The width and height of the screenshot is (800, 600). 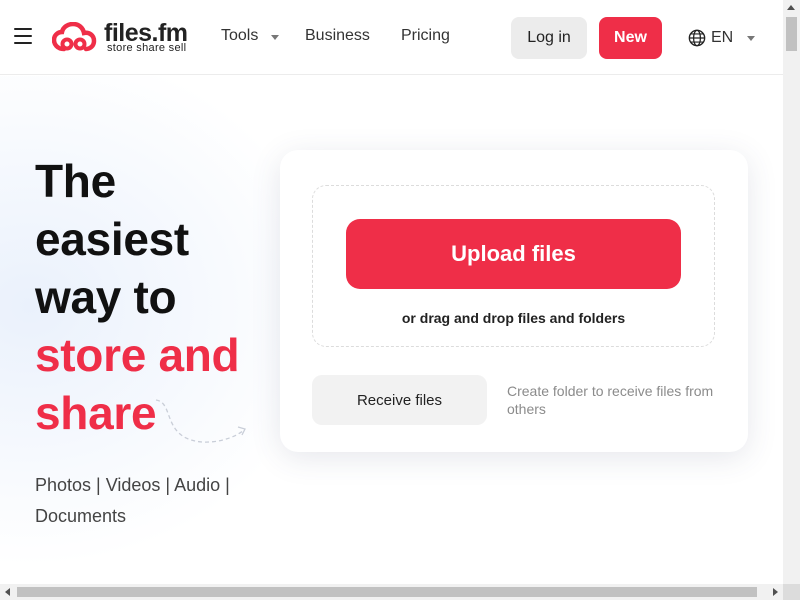 What do you see at coordinates (791, 34) in the screenshot?
I see `vertical-scroll-thumb` at bounding box center [791, 34].